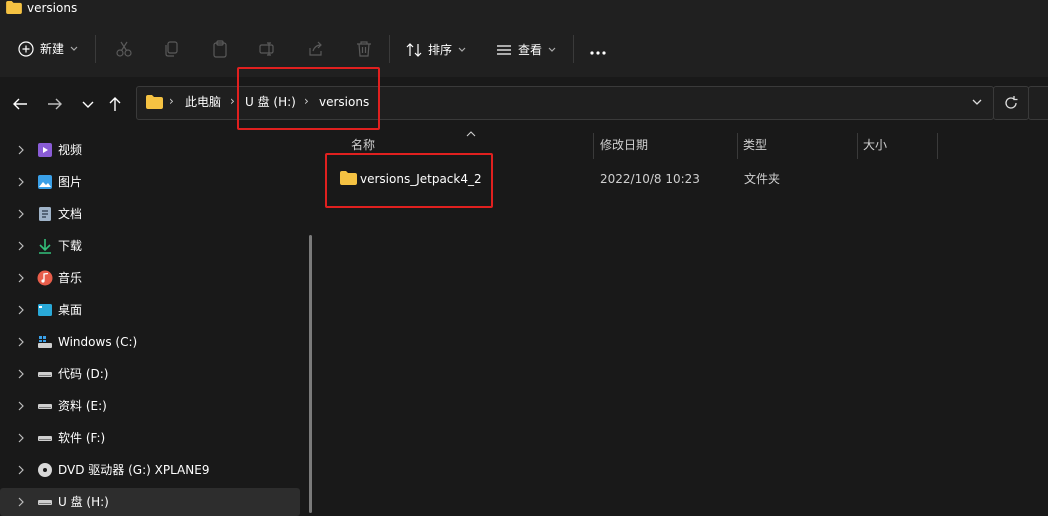 The width and height of the screenshot is (1048, 516). I want to click on sidebar-item-label: 图片, so click(70, 182).